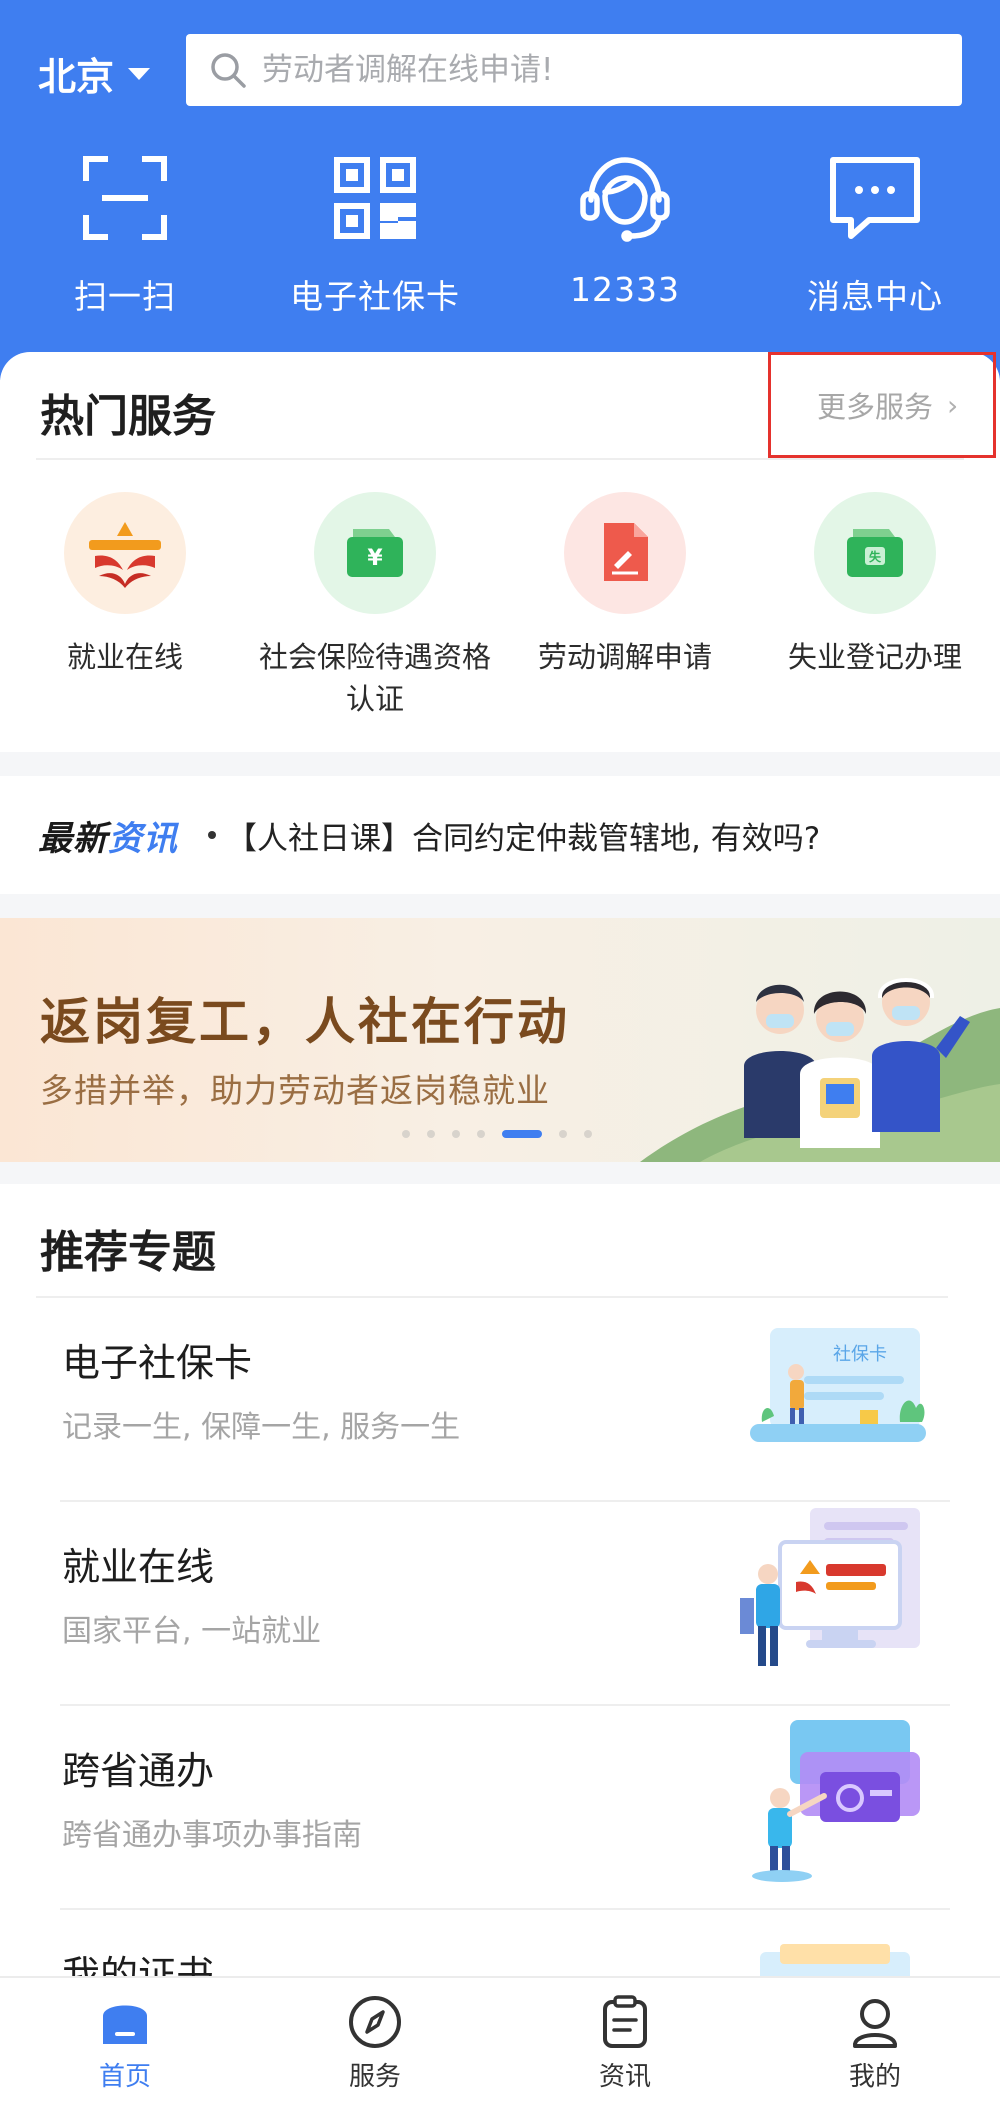  Describe the element at coordinates (523, 835) in the screenshot. I see `news-headline: 【人社日课】合同约定仲裁管辖地, 有效吗?` at that location.